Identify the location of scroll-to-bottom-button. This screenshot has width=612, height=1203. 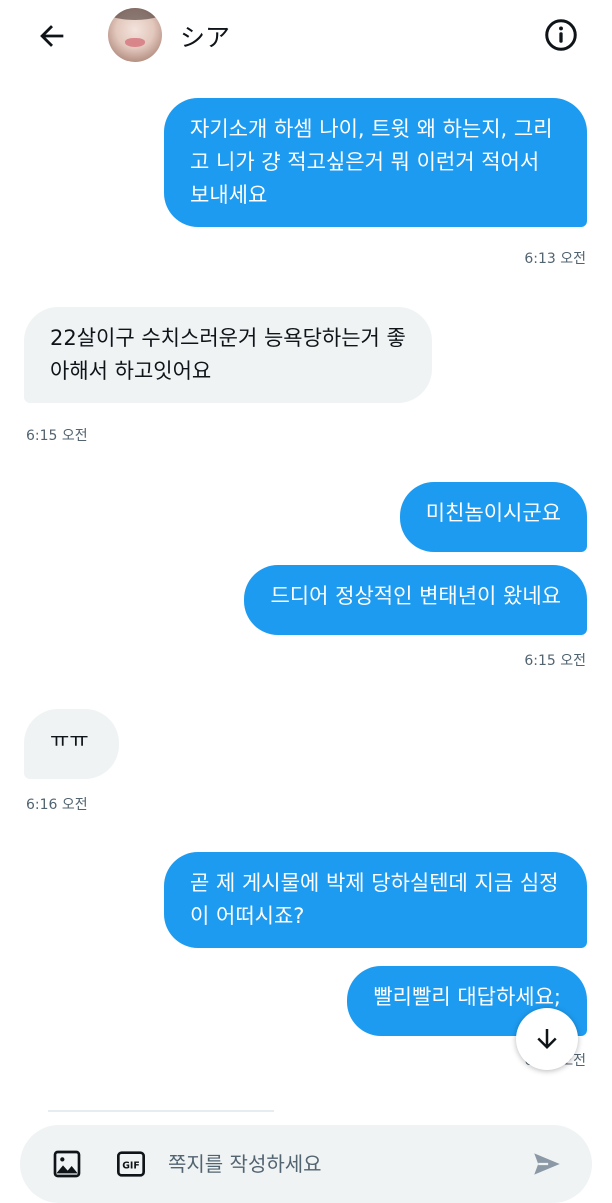
(547, 1039).